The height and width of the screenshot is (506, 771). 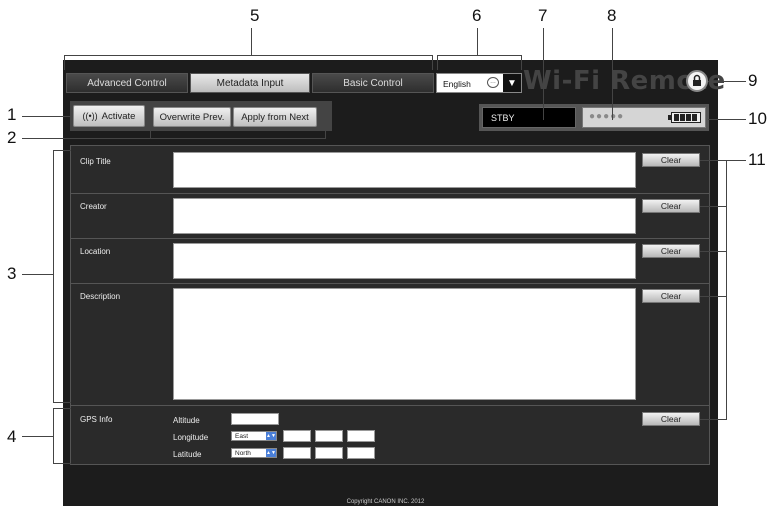 What do you see at coordinates (671, 419) in the screenshot?
I see `gps-clear-button: Clear` at bounding box center [671, 419].